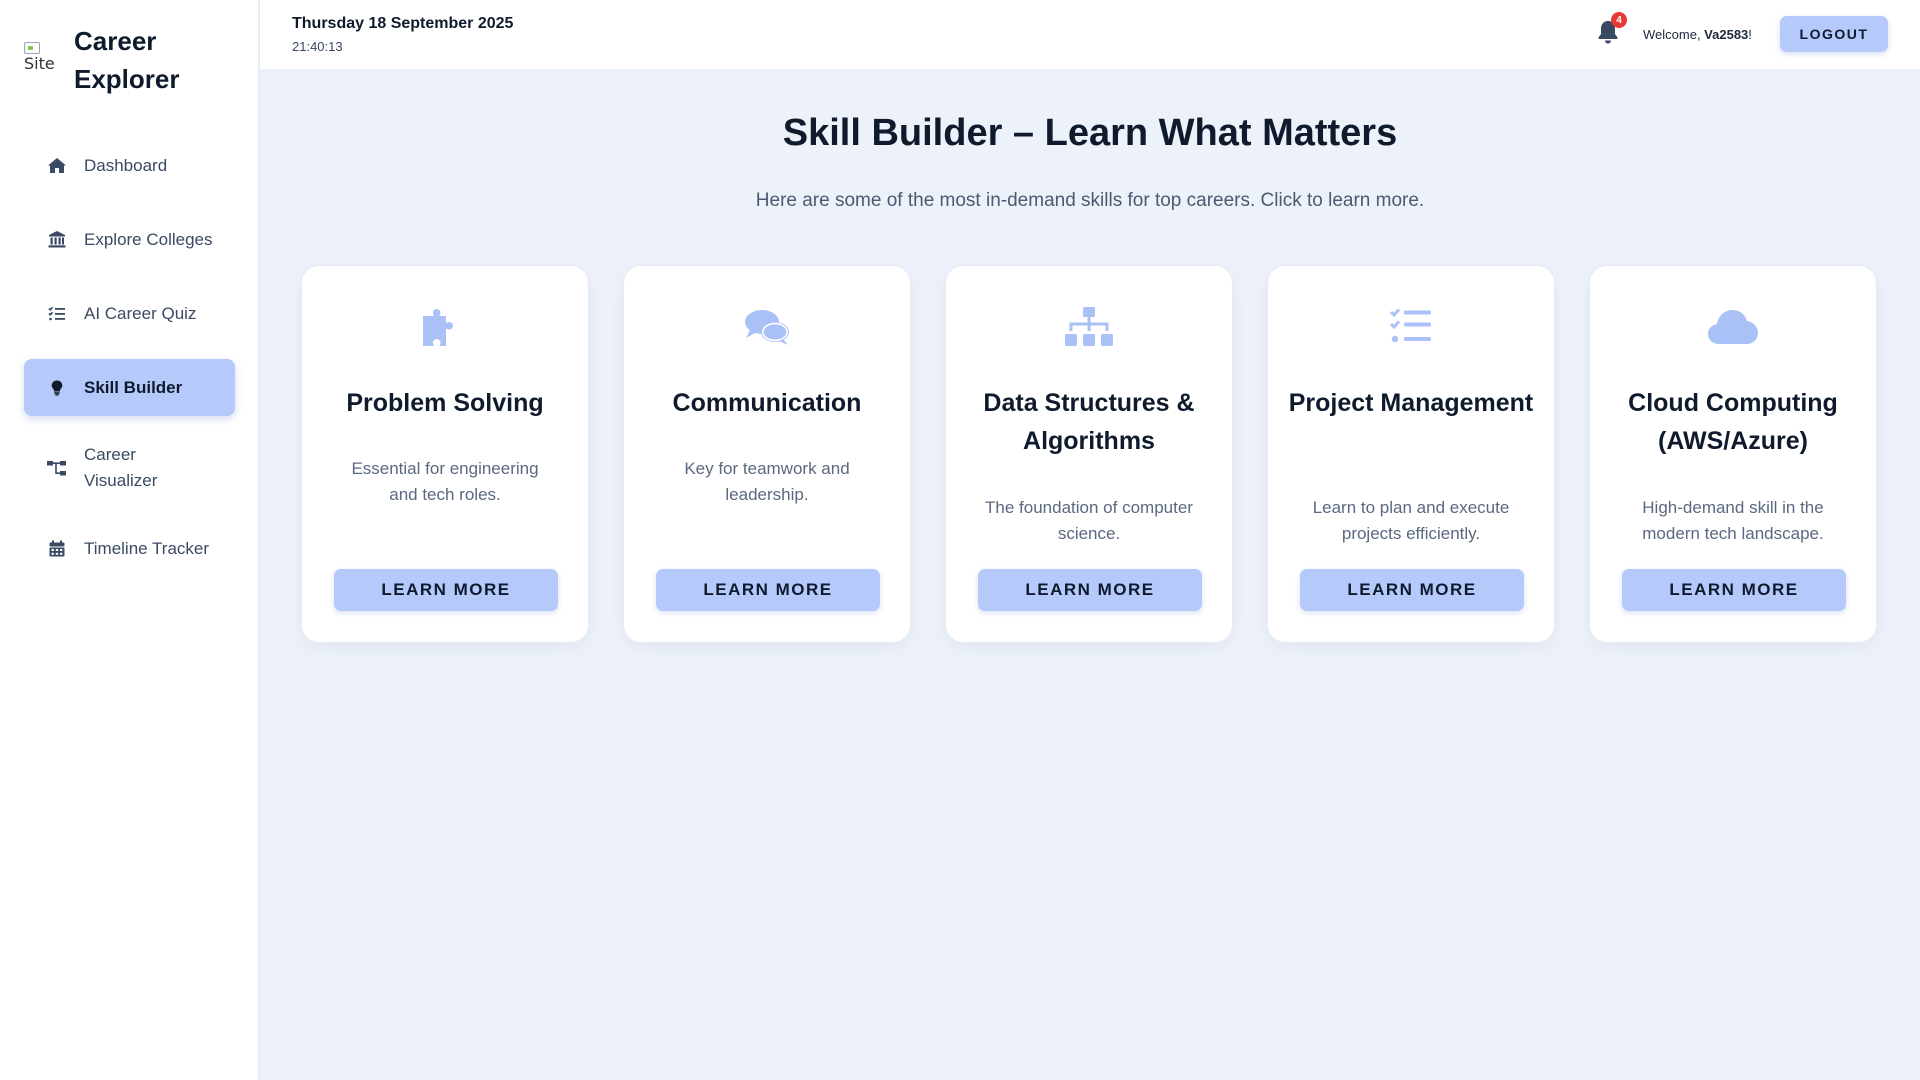  I want to click on sidebar-item-label: AI Career Quiz, so click(140, 313).